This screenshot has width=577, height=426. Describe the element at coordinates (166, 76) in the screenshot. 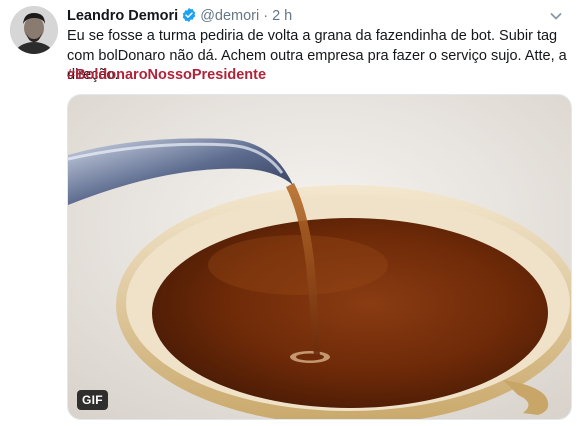

I see `hashtag-link: #BoldonaroNossoPresidente` at that location.